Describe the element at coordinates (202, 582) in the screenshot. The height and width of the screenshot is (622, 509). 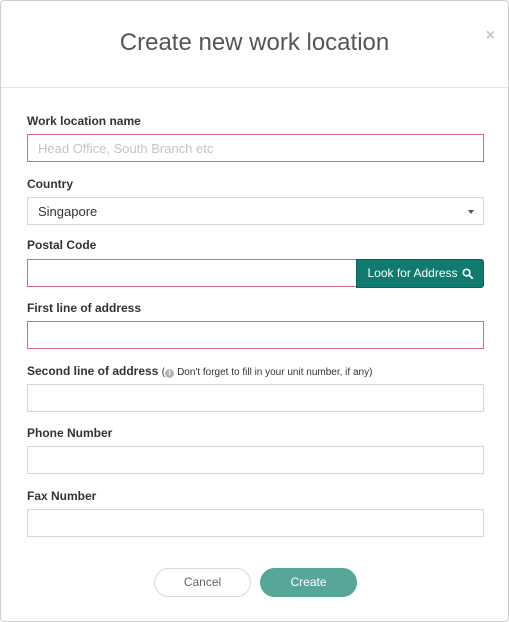
I see `cancel-button: Cancel` at that location.